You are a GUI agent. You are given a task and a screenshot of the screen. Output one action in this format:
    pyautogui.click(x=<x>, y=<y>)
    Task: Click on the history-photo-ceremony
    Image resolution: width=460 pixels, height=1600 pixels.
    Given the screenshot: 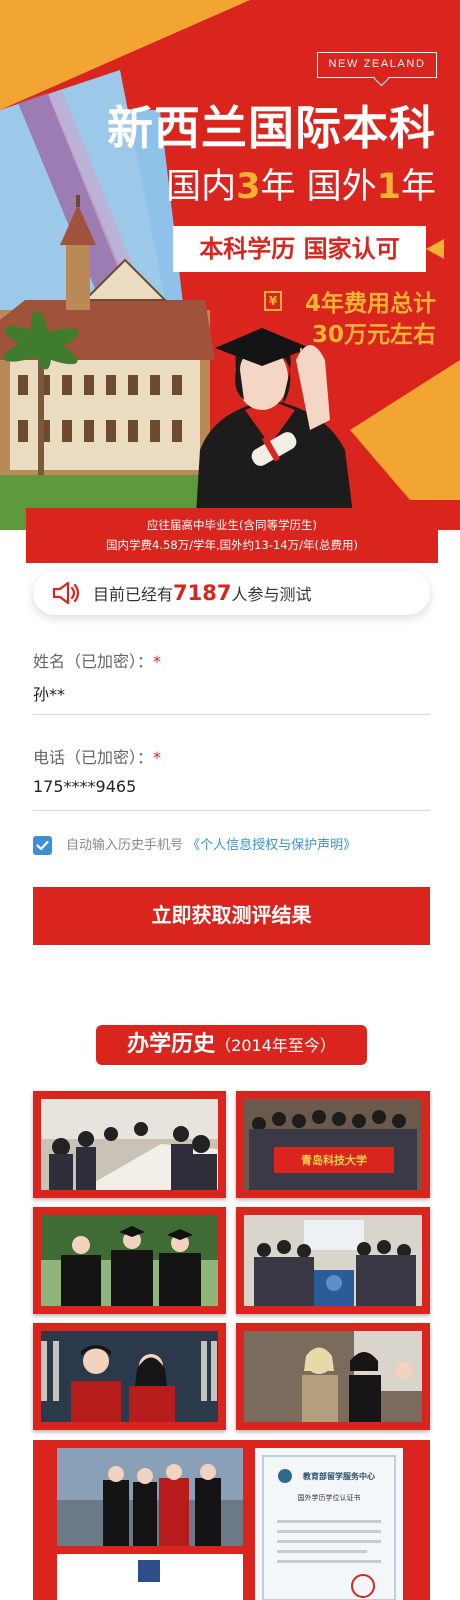 What is the action you would take?
    pyautogui.click(x=129, y=1376)
    